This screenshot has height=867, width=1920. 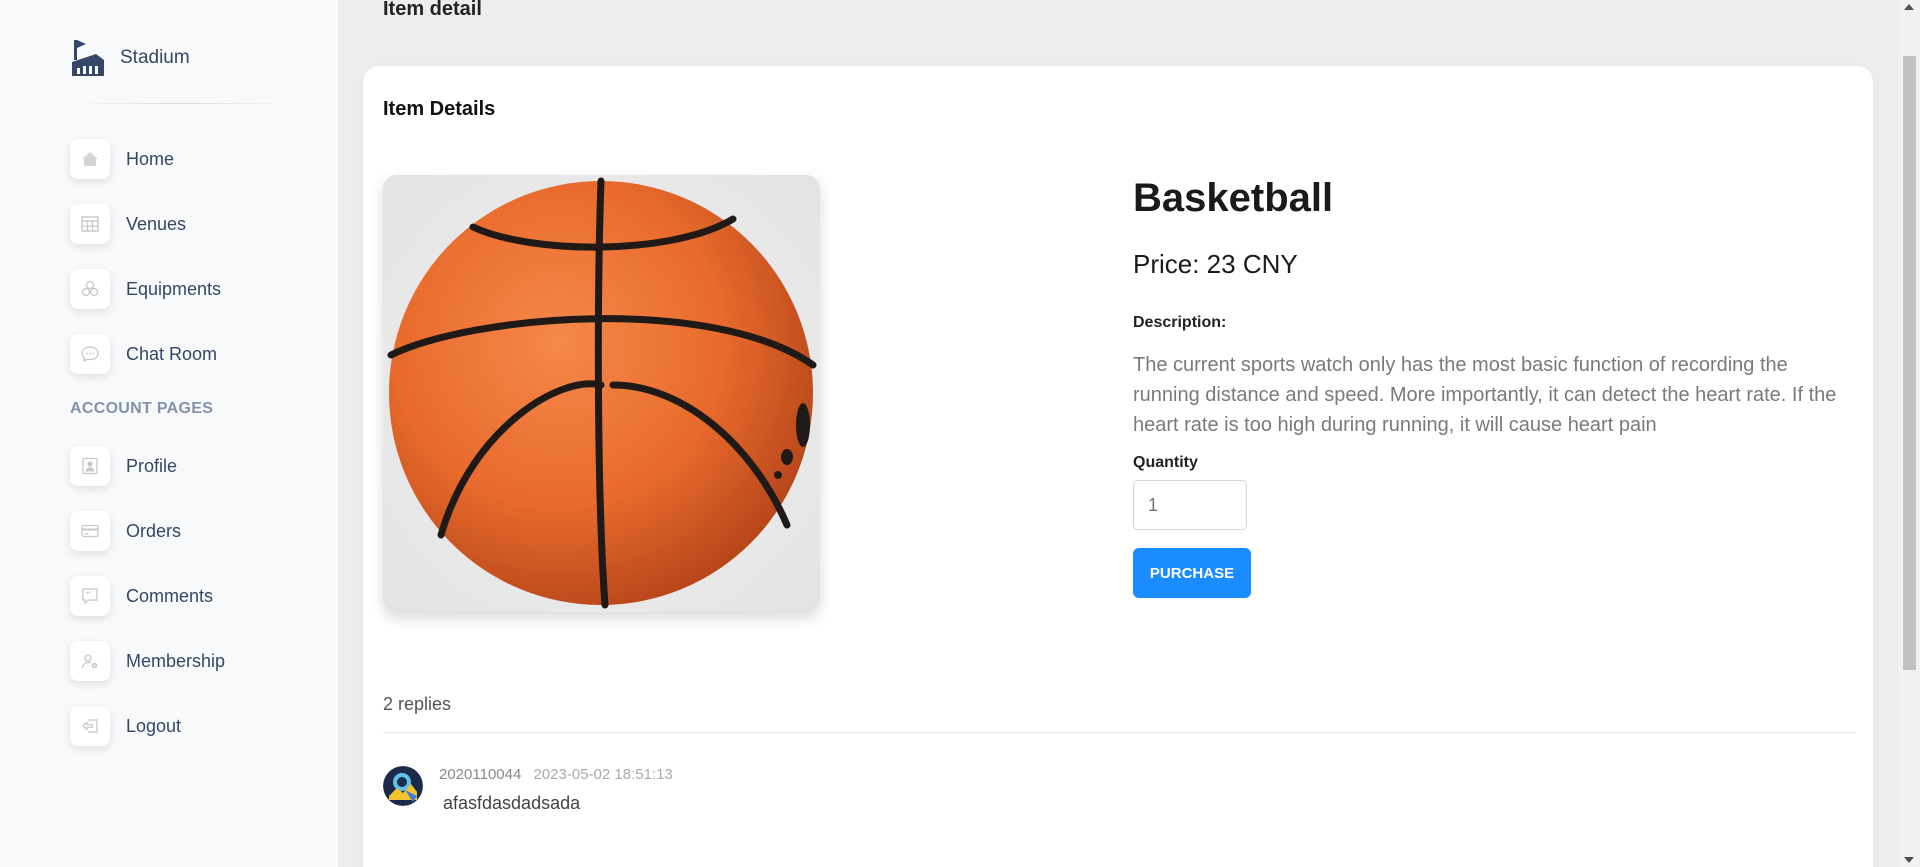 I want to click on sidebar-item-logout: Logout, so click(x=125, y=726).